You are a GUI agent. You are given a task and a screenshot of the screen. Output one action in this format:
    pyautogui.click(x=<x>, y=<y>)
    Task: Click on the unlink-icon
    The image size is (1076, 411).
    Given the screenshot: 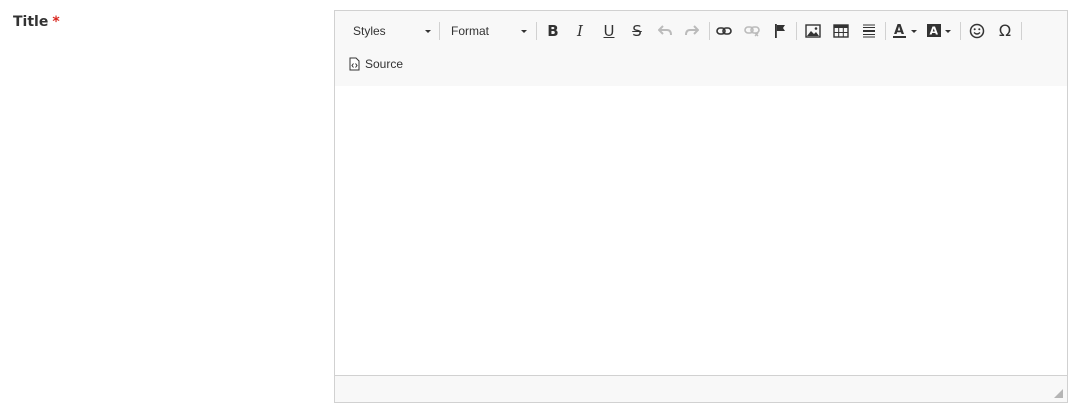 What is the action you would take?
    pyautogui.click(x=752, y=31)
    